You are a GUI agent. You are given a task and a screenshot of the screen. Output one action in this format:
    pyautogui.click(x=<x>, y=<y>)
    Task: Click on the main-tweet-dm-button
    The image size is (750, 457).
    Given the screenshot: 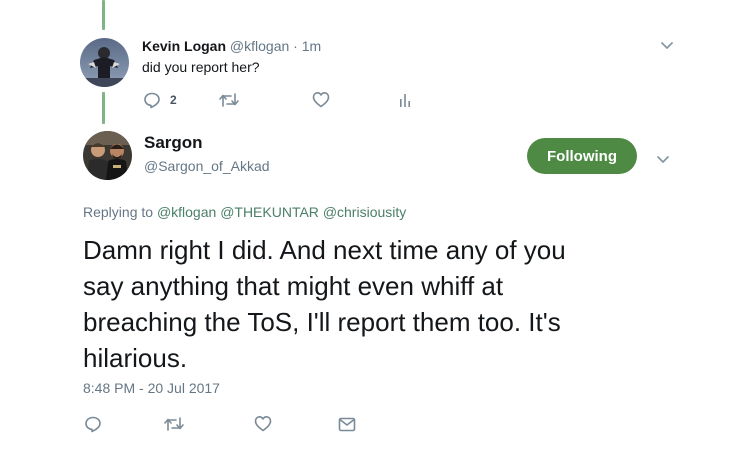 What is the action you would take?
    pyautogui.click(x=347, y=424)
    